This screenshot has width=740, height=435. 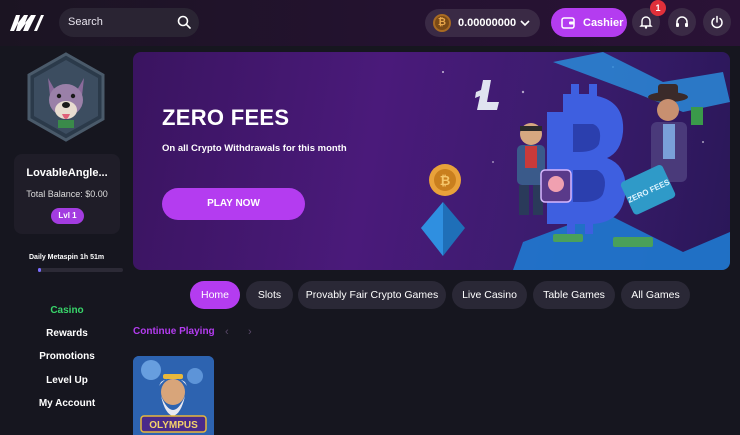 What do you see at coordinates (658, 8) in the screenshot?
I see `notification-badge: 1` at bounding box center [658, 8].